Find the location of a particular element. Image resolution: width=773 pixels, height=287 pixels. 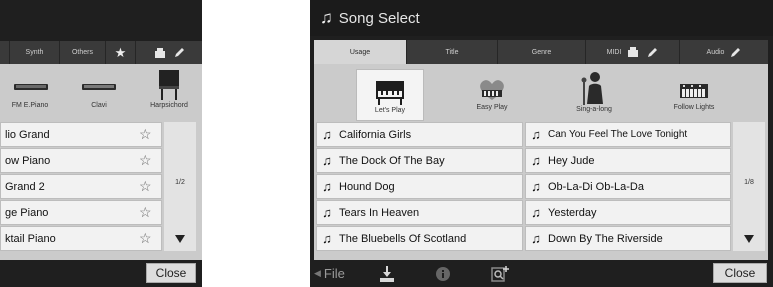

song-title: Hound Dog is located at coordinates (367, 186).